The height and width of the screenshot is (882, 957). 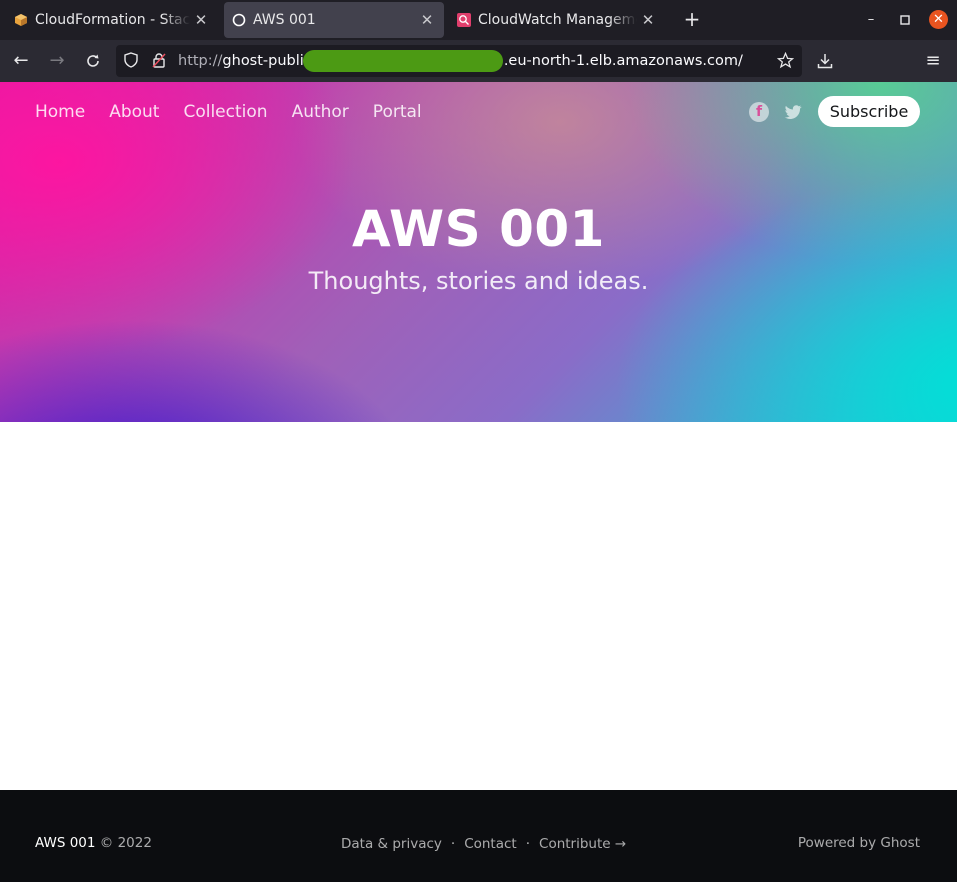 What do you see at coordinates (284, 20) in the screenshot?
I see `tab-title: AWS 001` at bounding box center [284, 20].